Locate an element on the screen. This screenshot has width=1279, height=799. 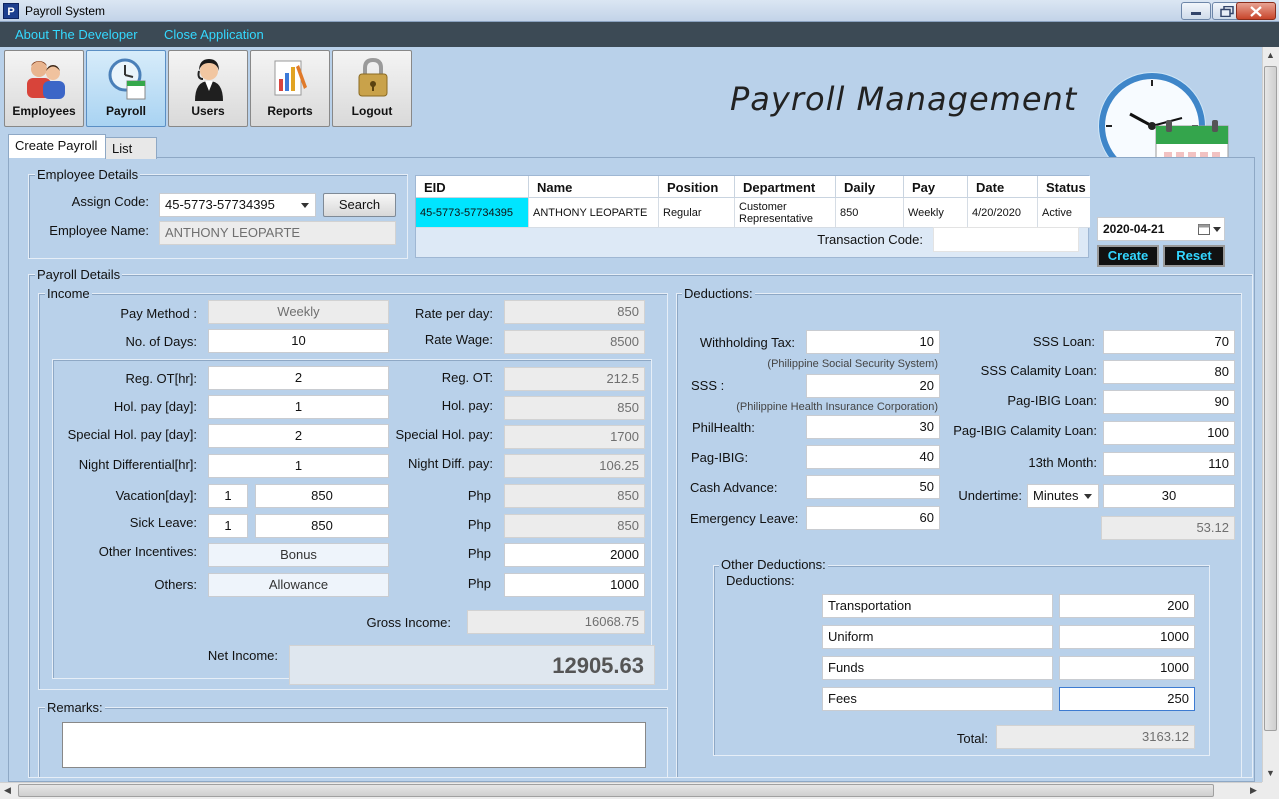
net-income-field: 12905.63 is located at coordinates (472, 665).